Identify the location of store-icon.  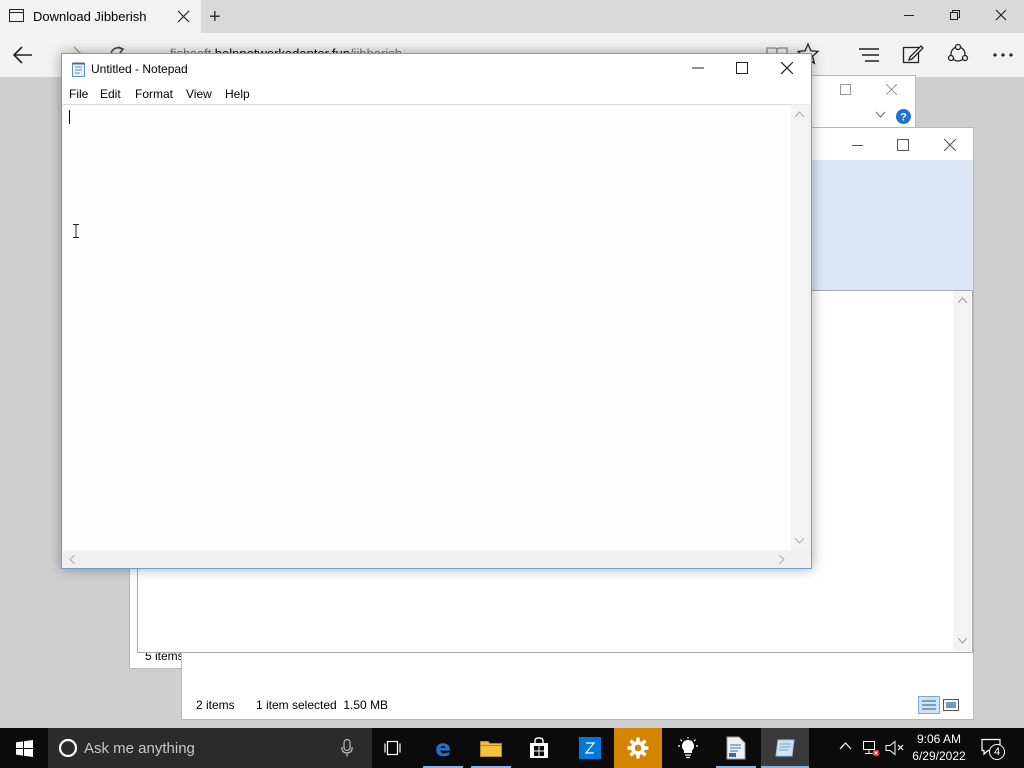
(539, 748).